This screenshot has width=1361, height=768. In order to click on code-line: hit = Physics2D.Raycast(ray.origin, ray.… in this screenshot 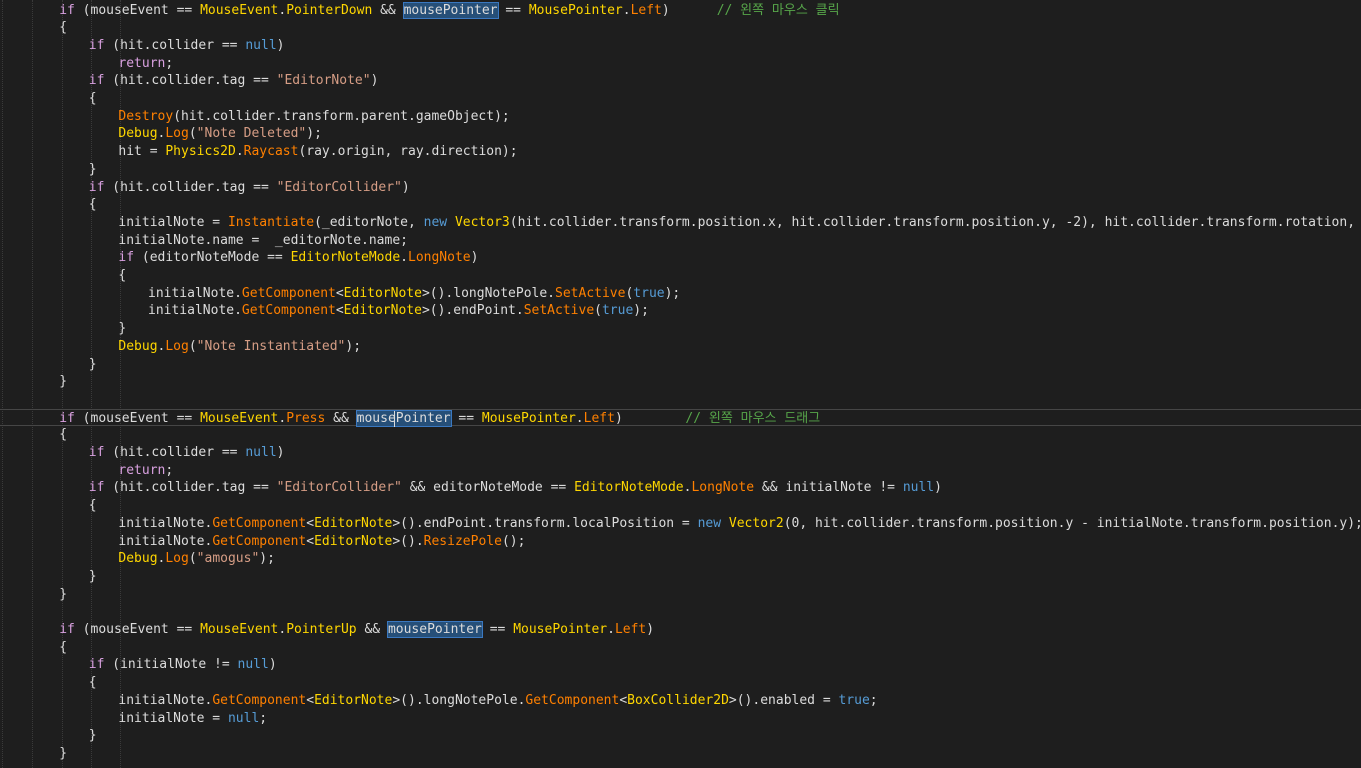, I will do `click(680, 152)`.